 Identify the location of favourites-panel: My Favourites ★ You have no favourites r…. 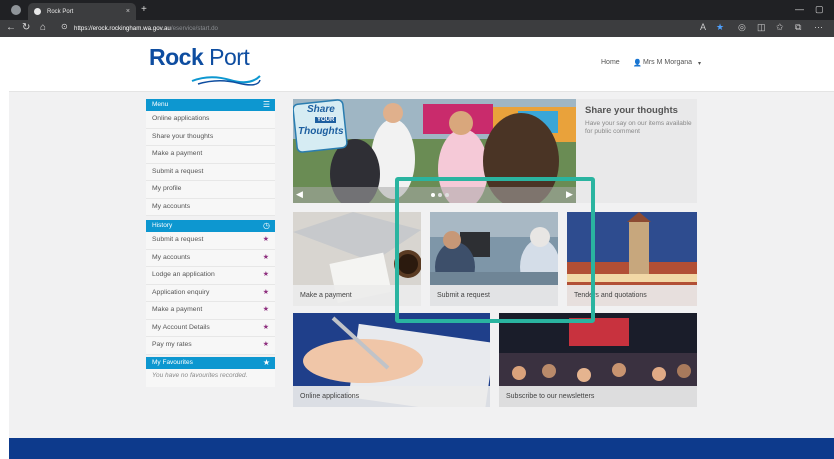
(210, 372).